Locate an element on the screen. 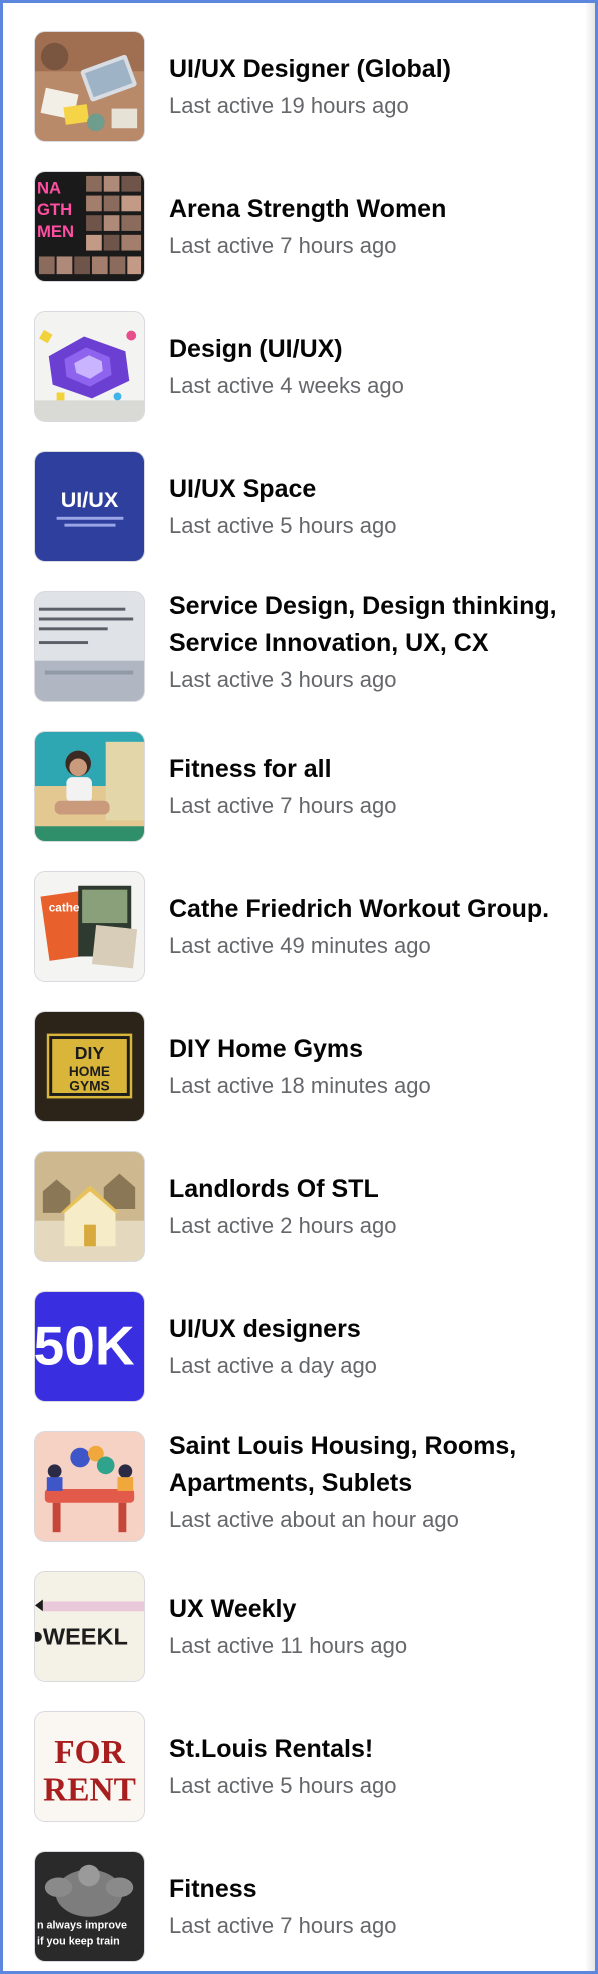  last-active-text: Last active 18 minutes ago is located at coordinates (300, 1085).